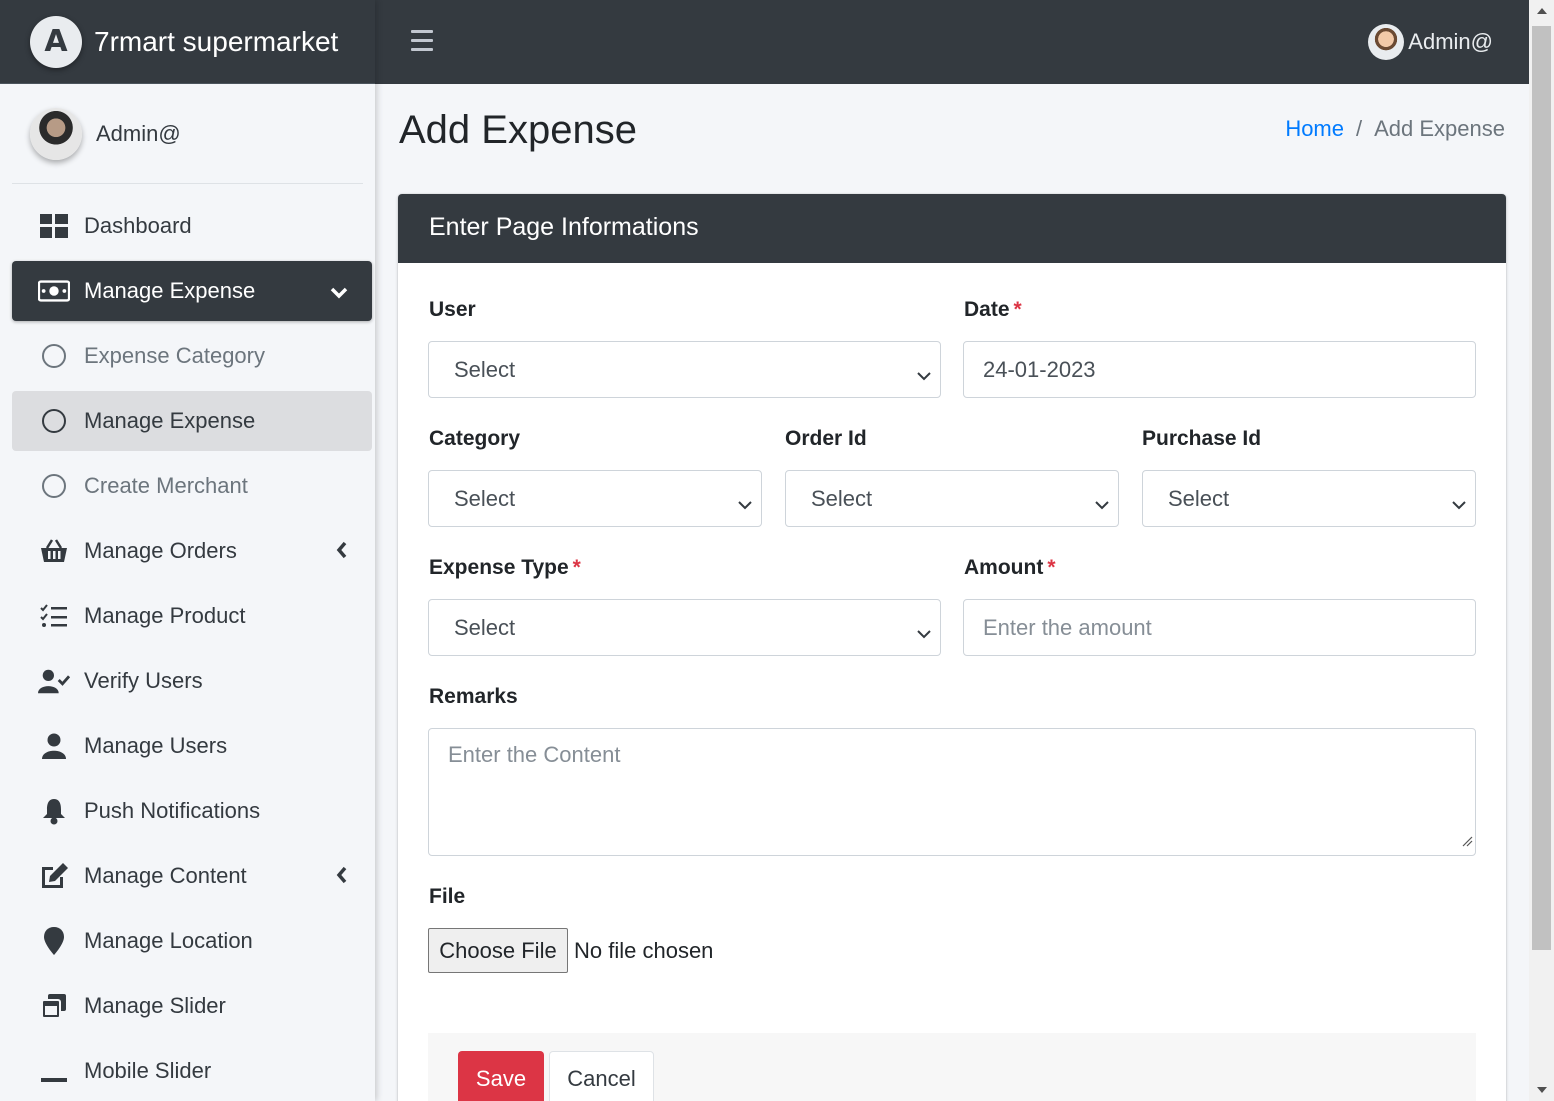  Describe the element at coordinates (485, 627) in the screenshot. I see `expense-type-select-value: Select` at that location.